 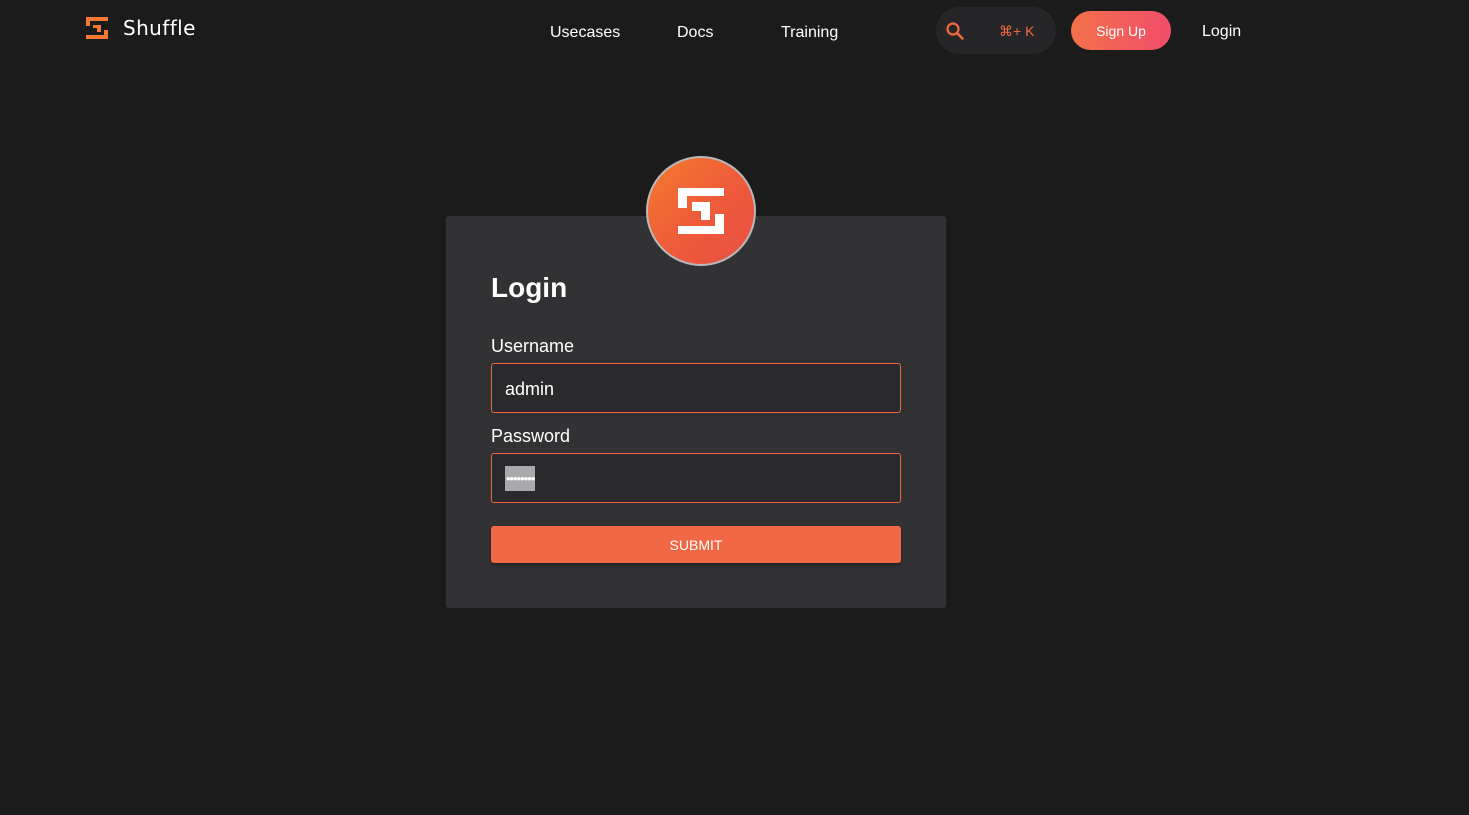 What do you see at coordinates (696, 544) in the screenshot?
I see `submit-button: SUBMIT` at bounding box center [696, 544].